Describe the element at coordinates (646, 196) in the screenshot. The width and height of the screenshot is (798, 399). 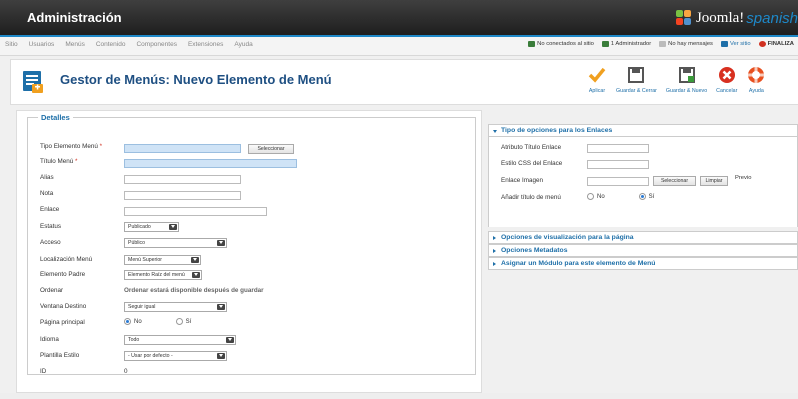
I see `add-title-si-option: Sí` at that location.